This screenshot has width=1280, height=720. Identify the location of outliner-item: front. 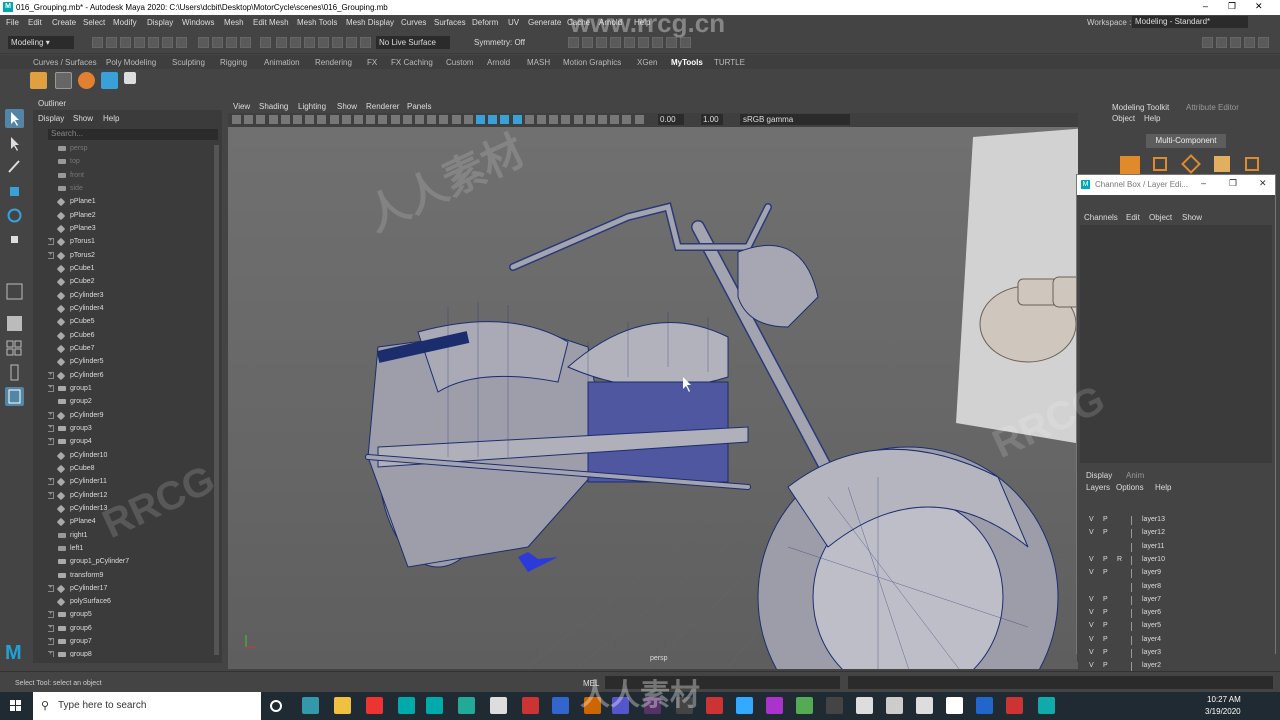
(133, 175).